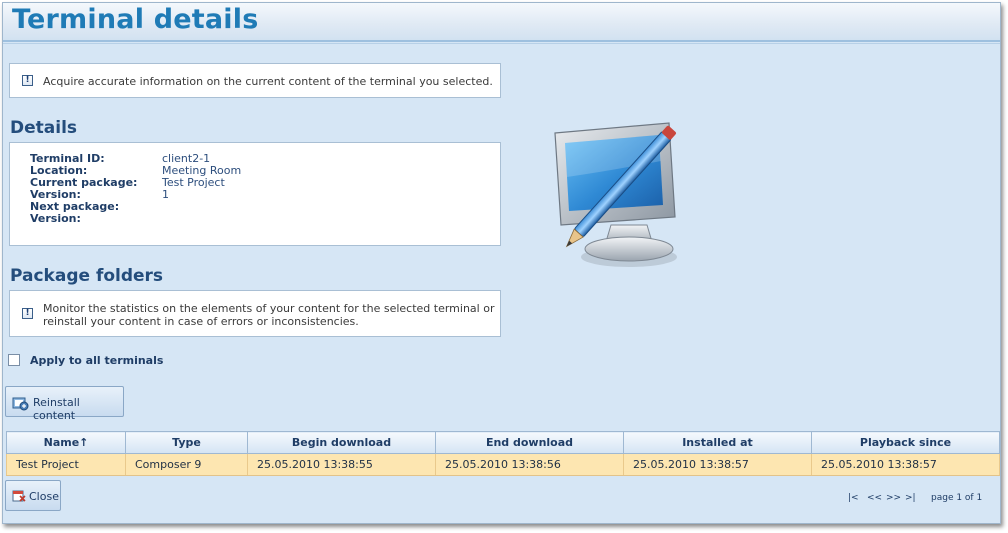 The height and width of the screenshot is (533, 1008). What do you see at coordinates (135, 19) in the screenshot?
I see `page-title: Terminal details` at bounding box center [135, 19].